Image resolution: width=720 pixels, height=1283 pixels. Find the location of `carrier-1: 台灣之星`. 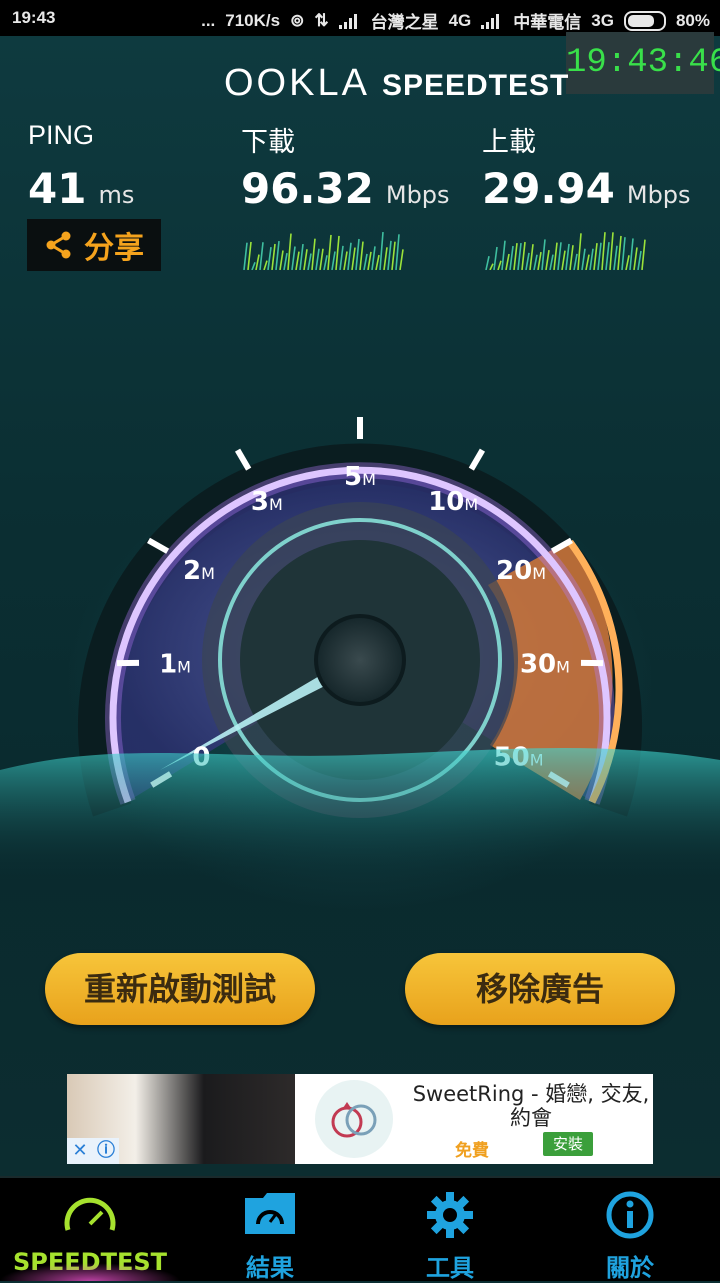

carrier-1: 台灣之星 is located at coordinates (405, 20).